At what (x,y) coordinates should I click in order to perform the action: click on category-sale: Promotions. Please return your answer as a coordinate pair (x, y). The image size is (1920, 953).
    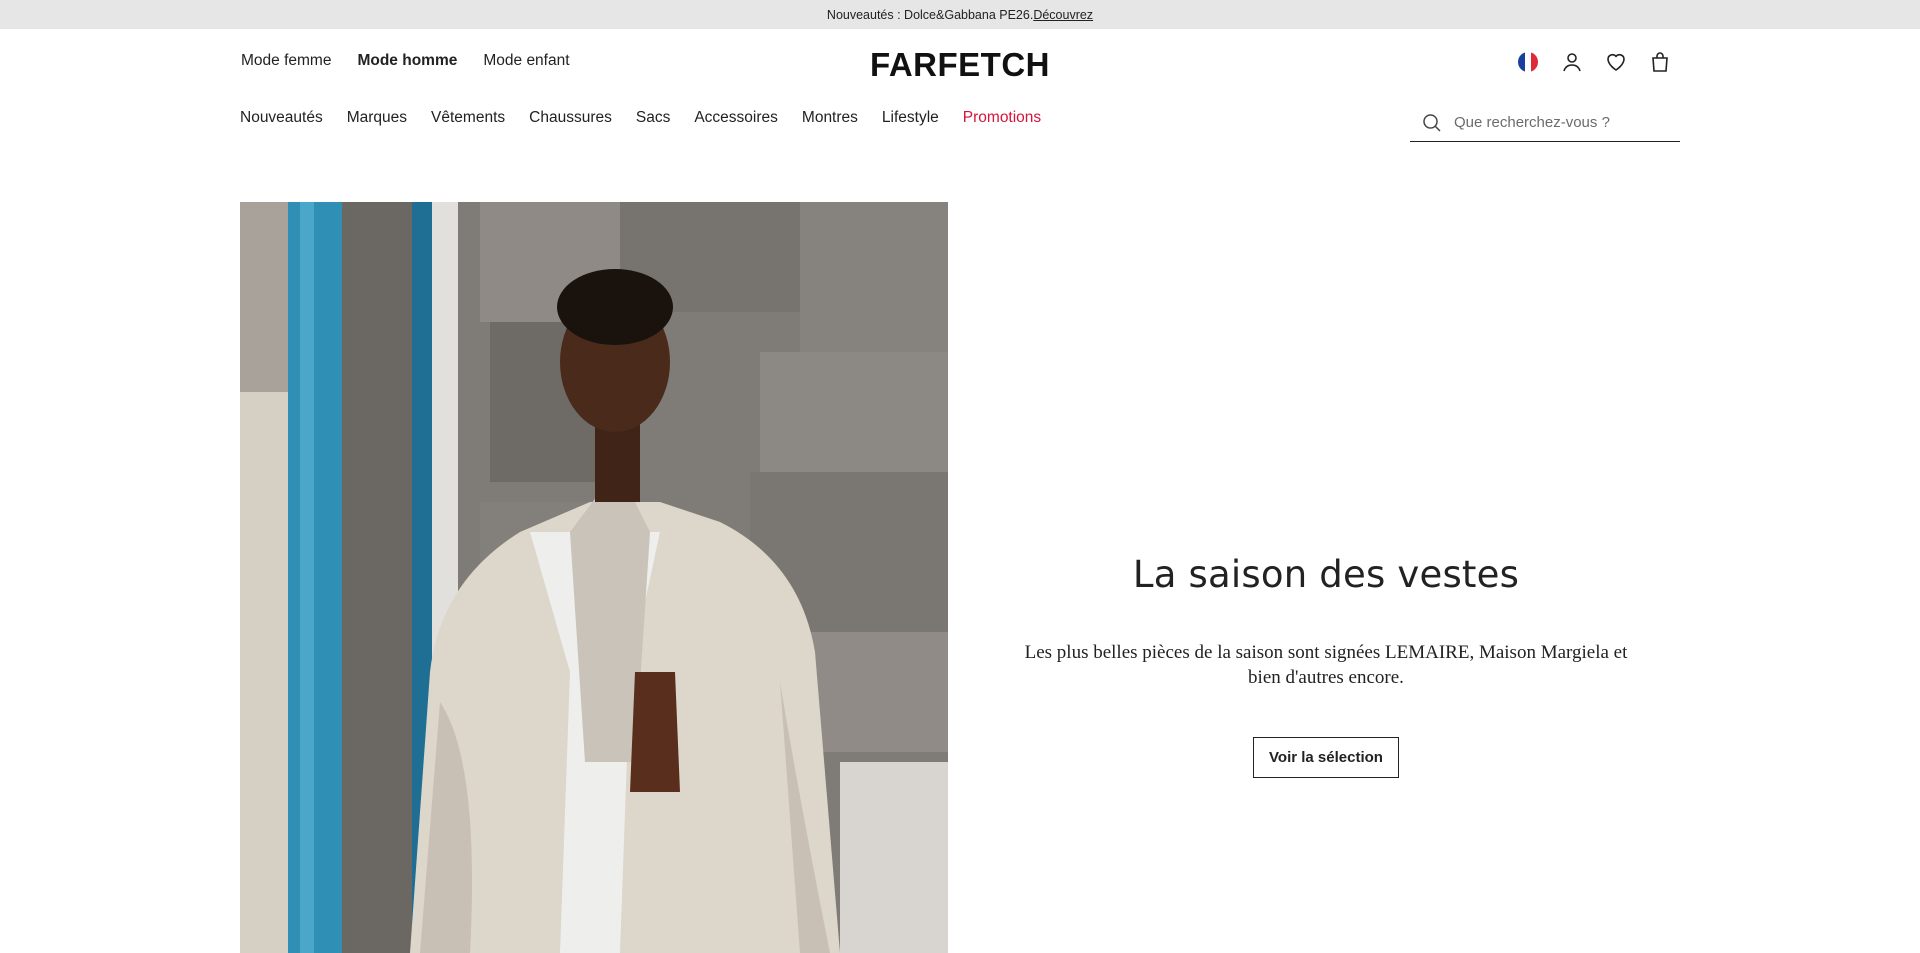
    Looking at the image, I should click on (1002, 118).